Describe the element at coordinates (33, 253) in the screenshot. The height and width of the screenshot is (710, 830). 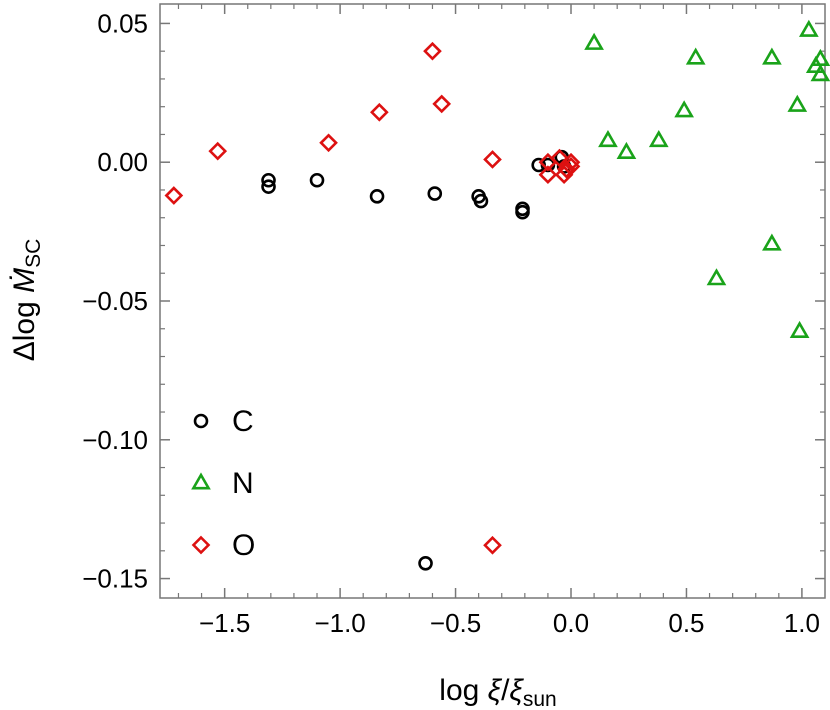
I see `y-axis-title-sub: SC` at that location.